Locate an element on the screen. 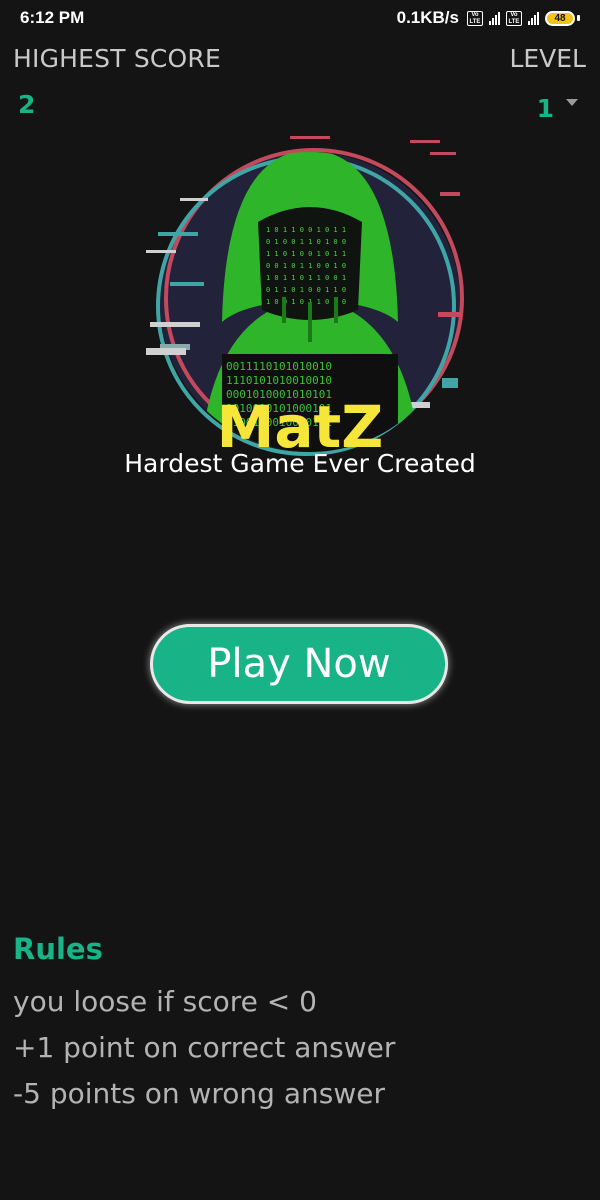  svg-text: 1 0 1 1 0 0 1 0 1 1 is located at coordinates (306, 230).